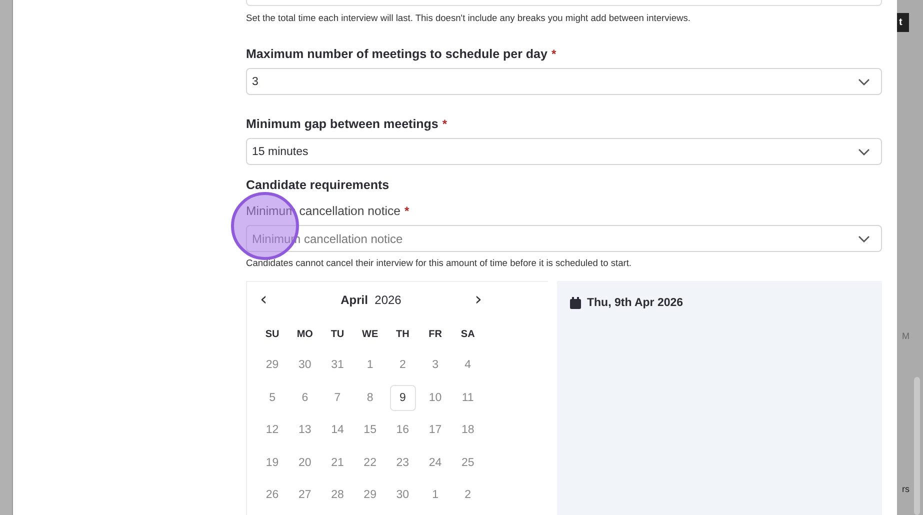 The height and width of the screenshot is (515, 923). I want to click on calendar-day: 4, so click(467, 365).